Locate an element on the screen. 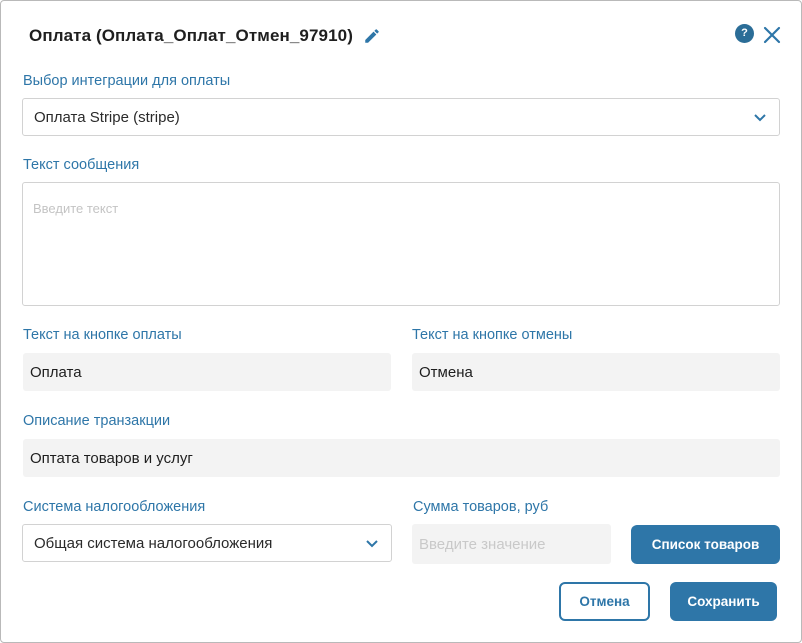 The image size is (802, 643). help-icon: ? is located at coordinates (744, 33).